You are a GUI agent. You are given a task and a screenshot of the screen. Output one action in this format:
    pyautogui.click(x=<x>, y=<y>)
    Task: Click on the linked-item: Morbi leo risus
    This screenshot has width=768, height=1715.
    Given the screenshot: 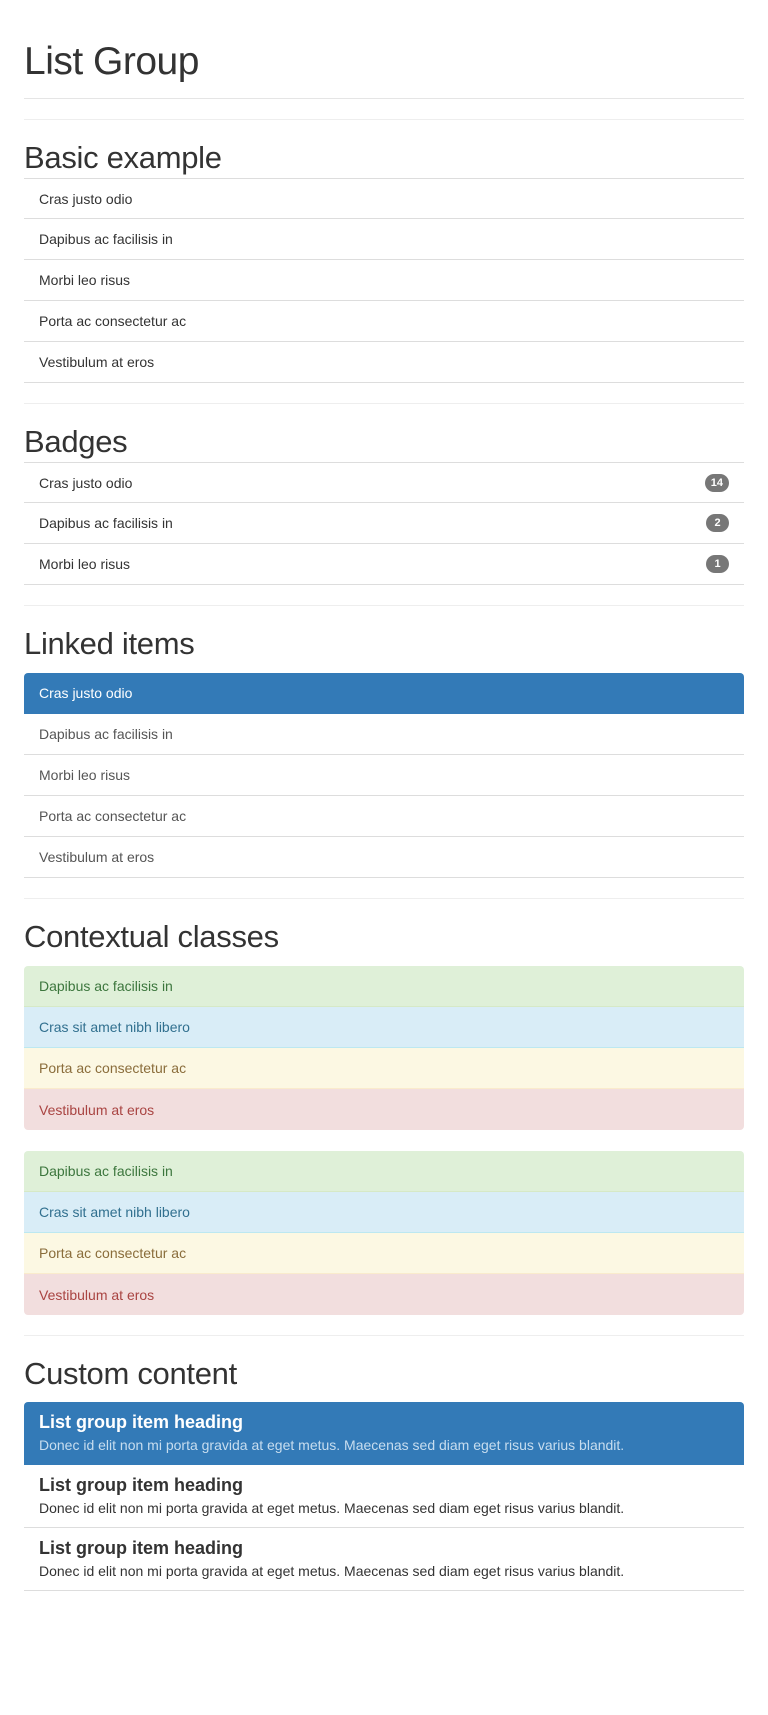 What is the action you would take?
    pyautogui.click(x=384, y=775)
    